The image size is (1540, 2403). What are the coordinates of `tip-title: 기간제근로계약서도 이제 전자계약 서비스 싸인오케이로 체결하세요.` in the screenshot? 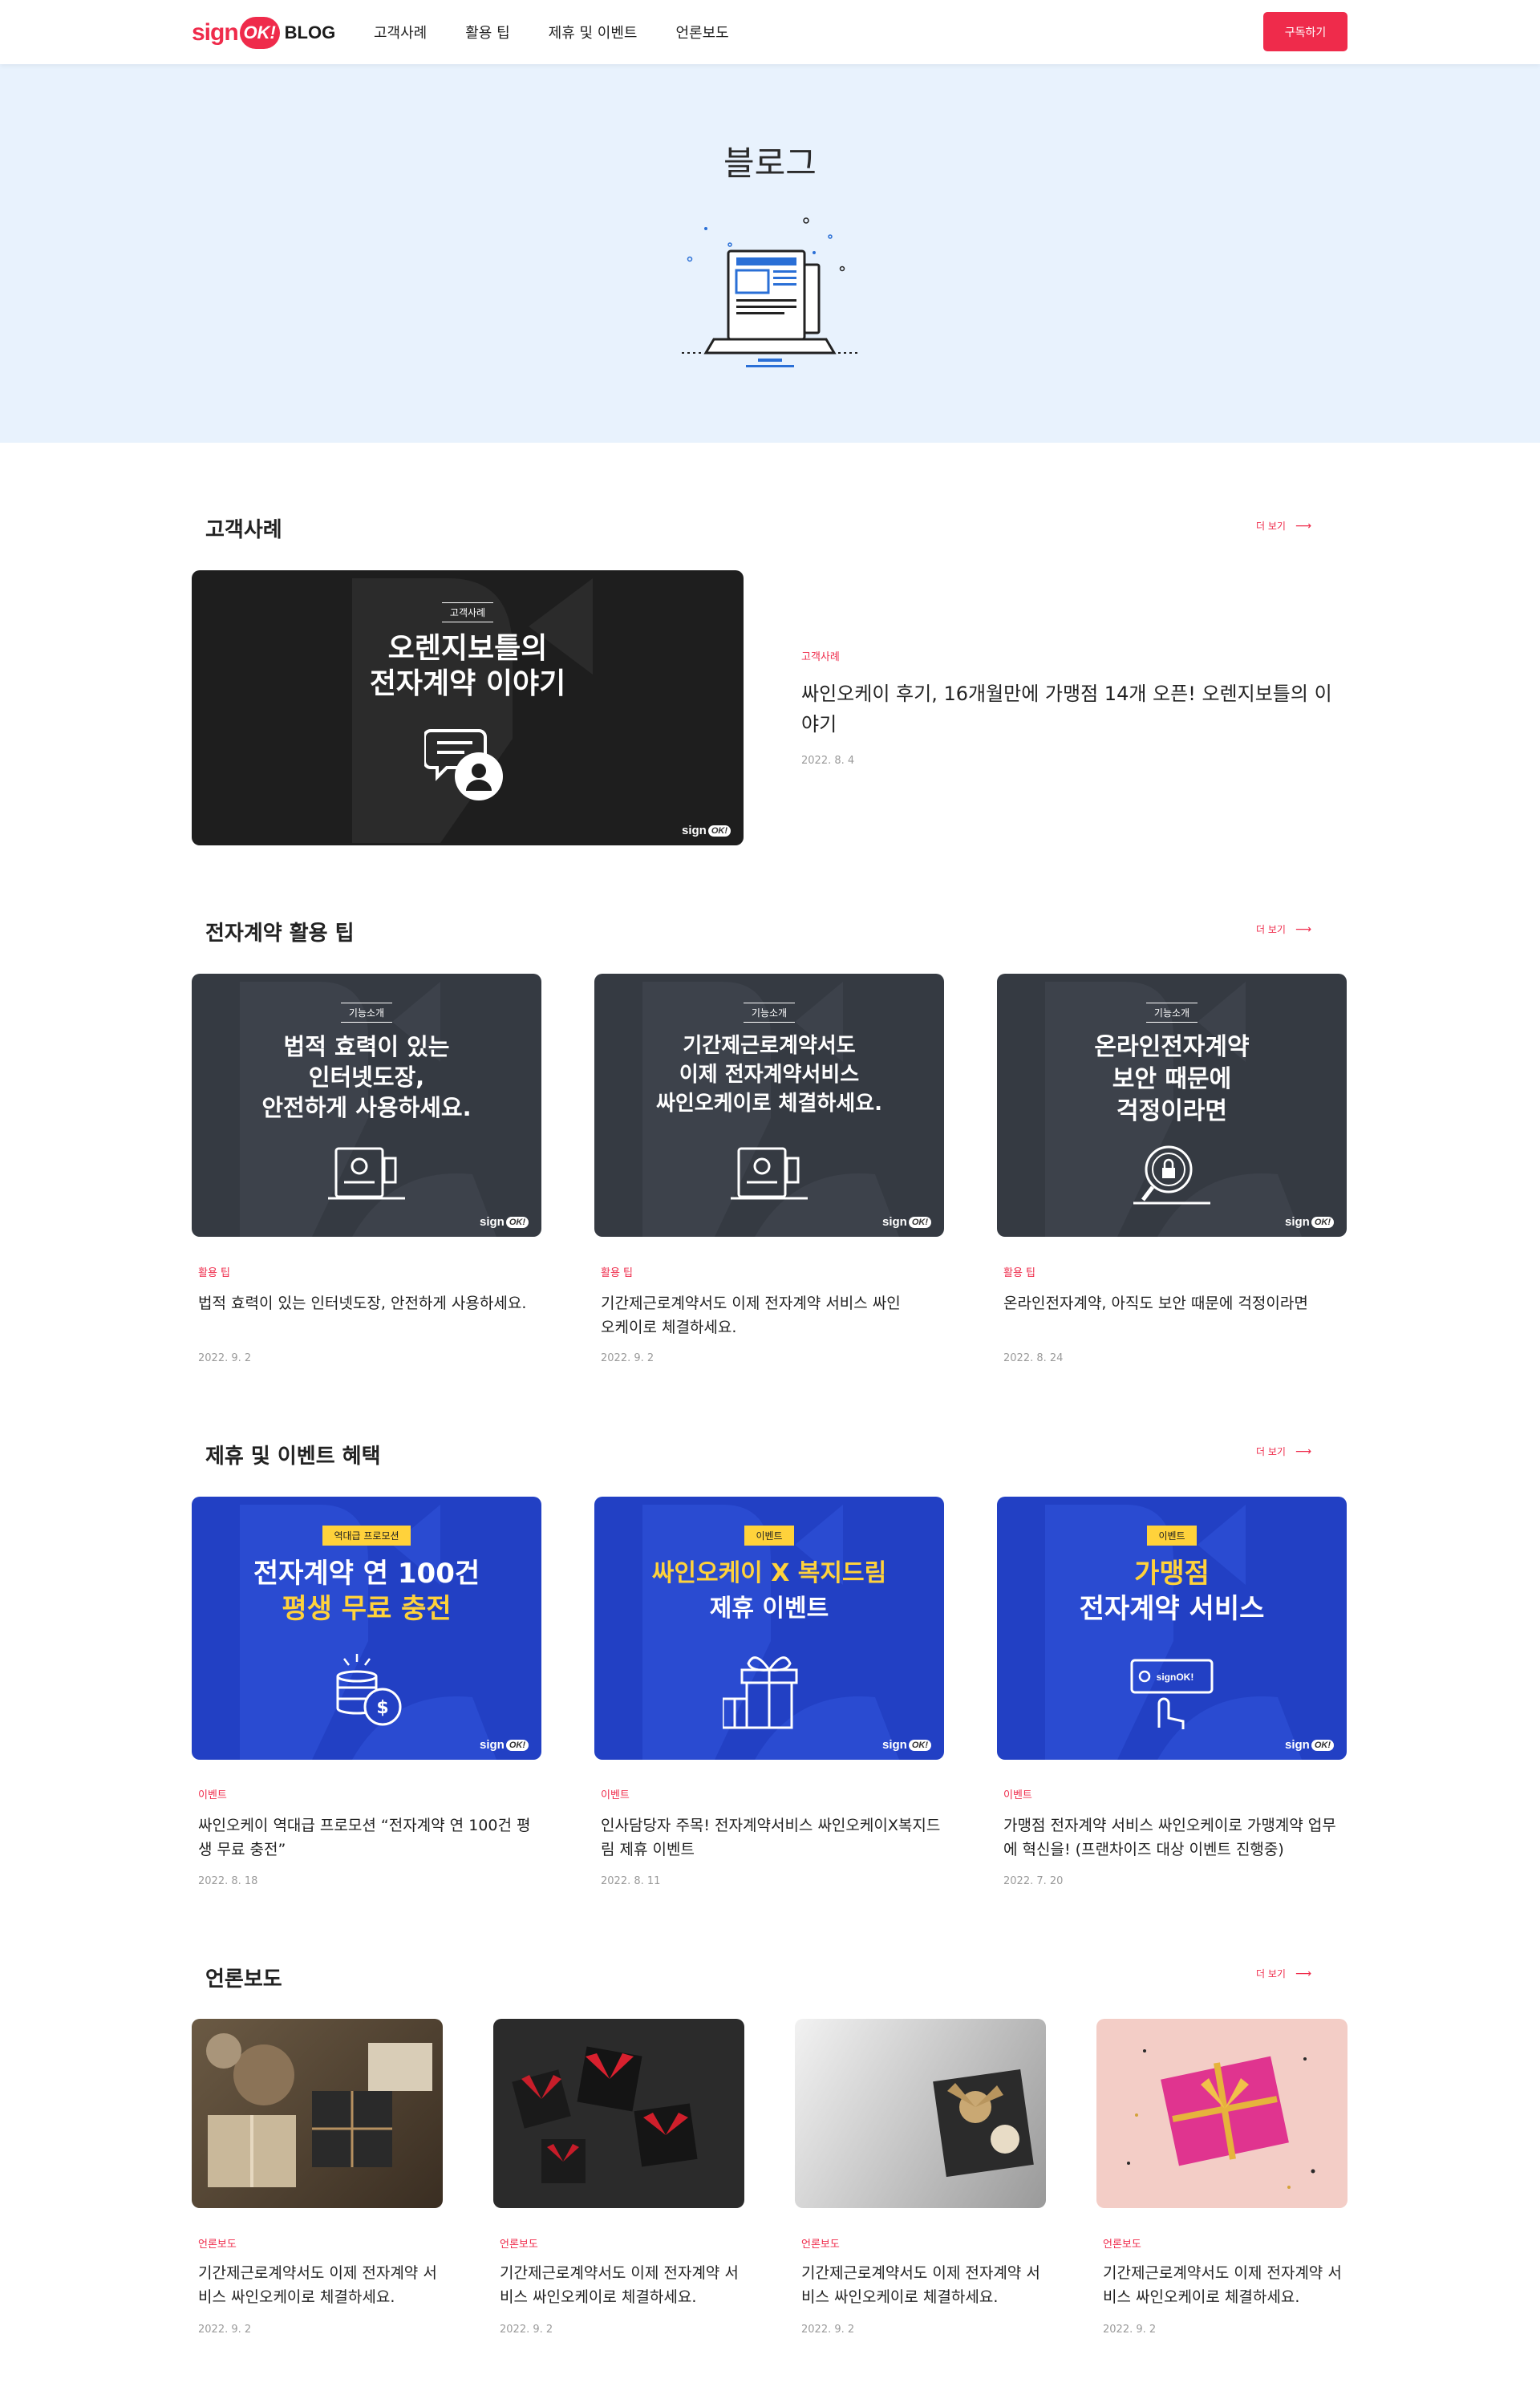 It's located at (757, 1315).